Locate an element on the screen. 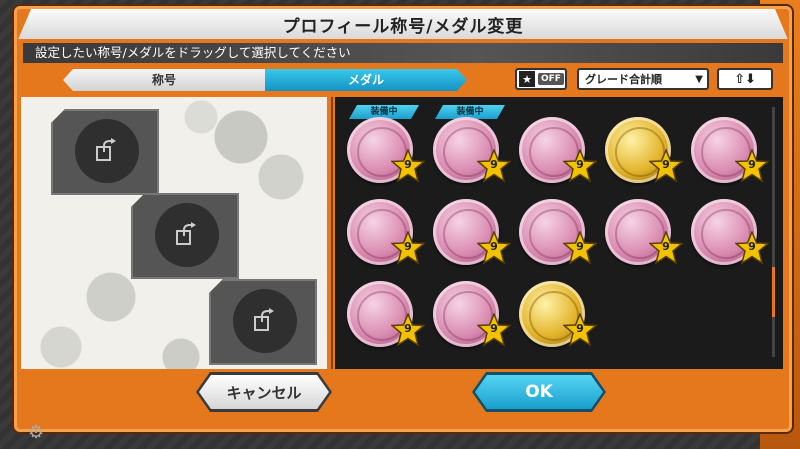 The width and height of the screenshot is (800, 449). sort-label: グレード合計順 is located at coordinates (623, 79).